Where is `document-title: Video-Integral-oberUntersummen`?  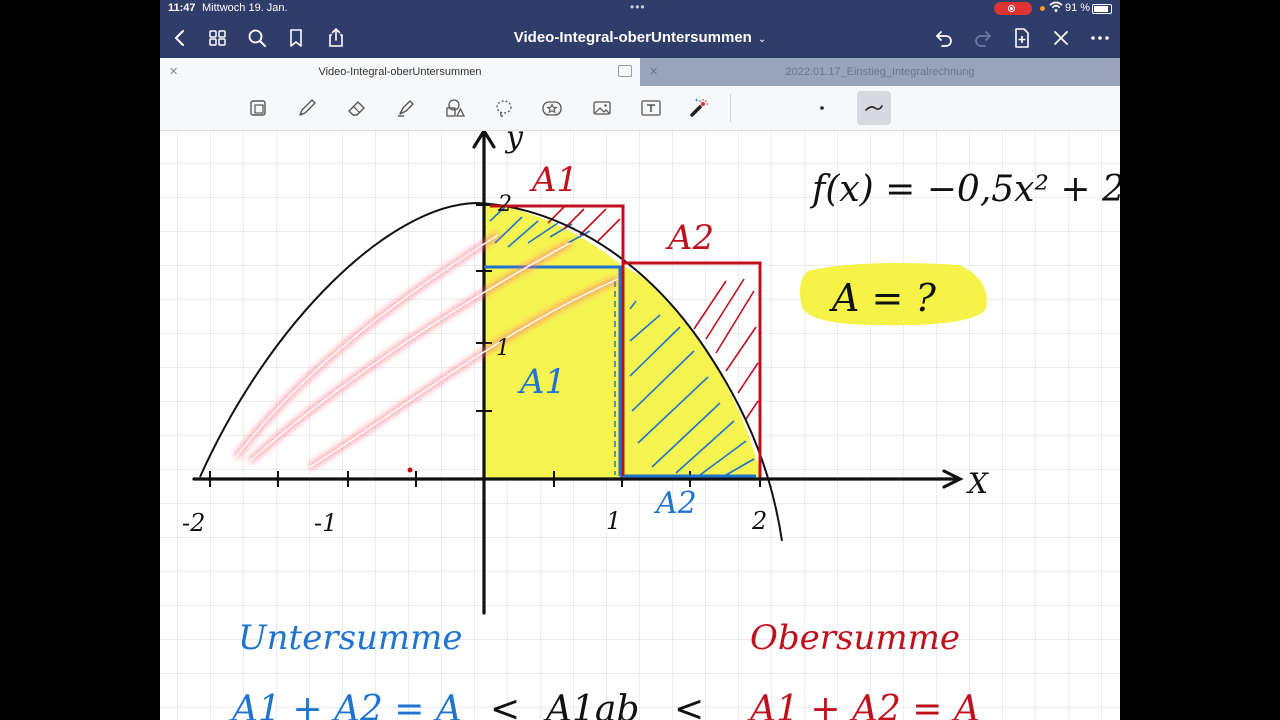 document-title: Video-Integral-oberUntersummen is located at coordinates (632, 37).